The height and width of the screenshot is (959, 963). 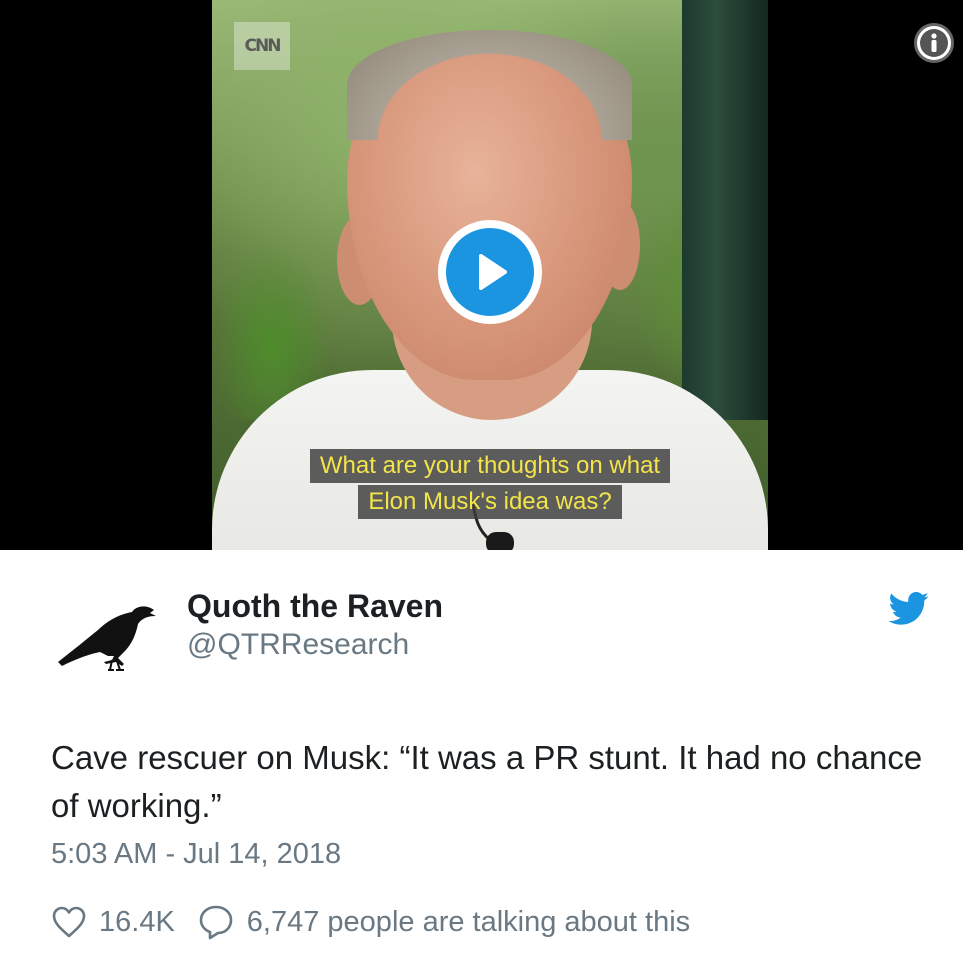 What do you see at coordinates (216, 922) in the screenshot?
I see `speech-bubble-icon` at bounding box center [216, 922].